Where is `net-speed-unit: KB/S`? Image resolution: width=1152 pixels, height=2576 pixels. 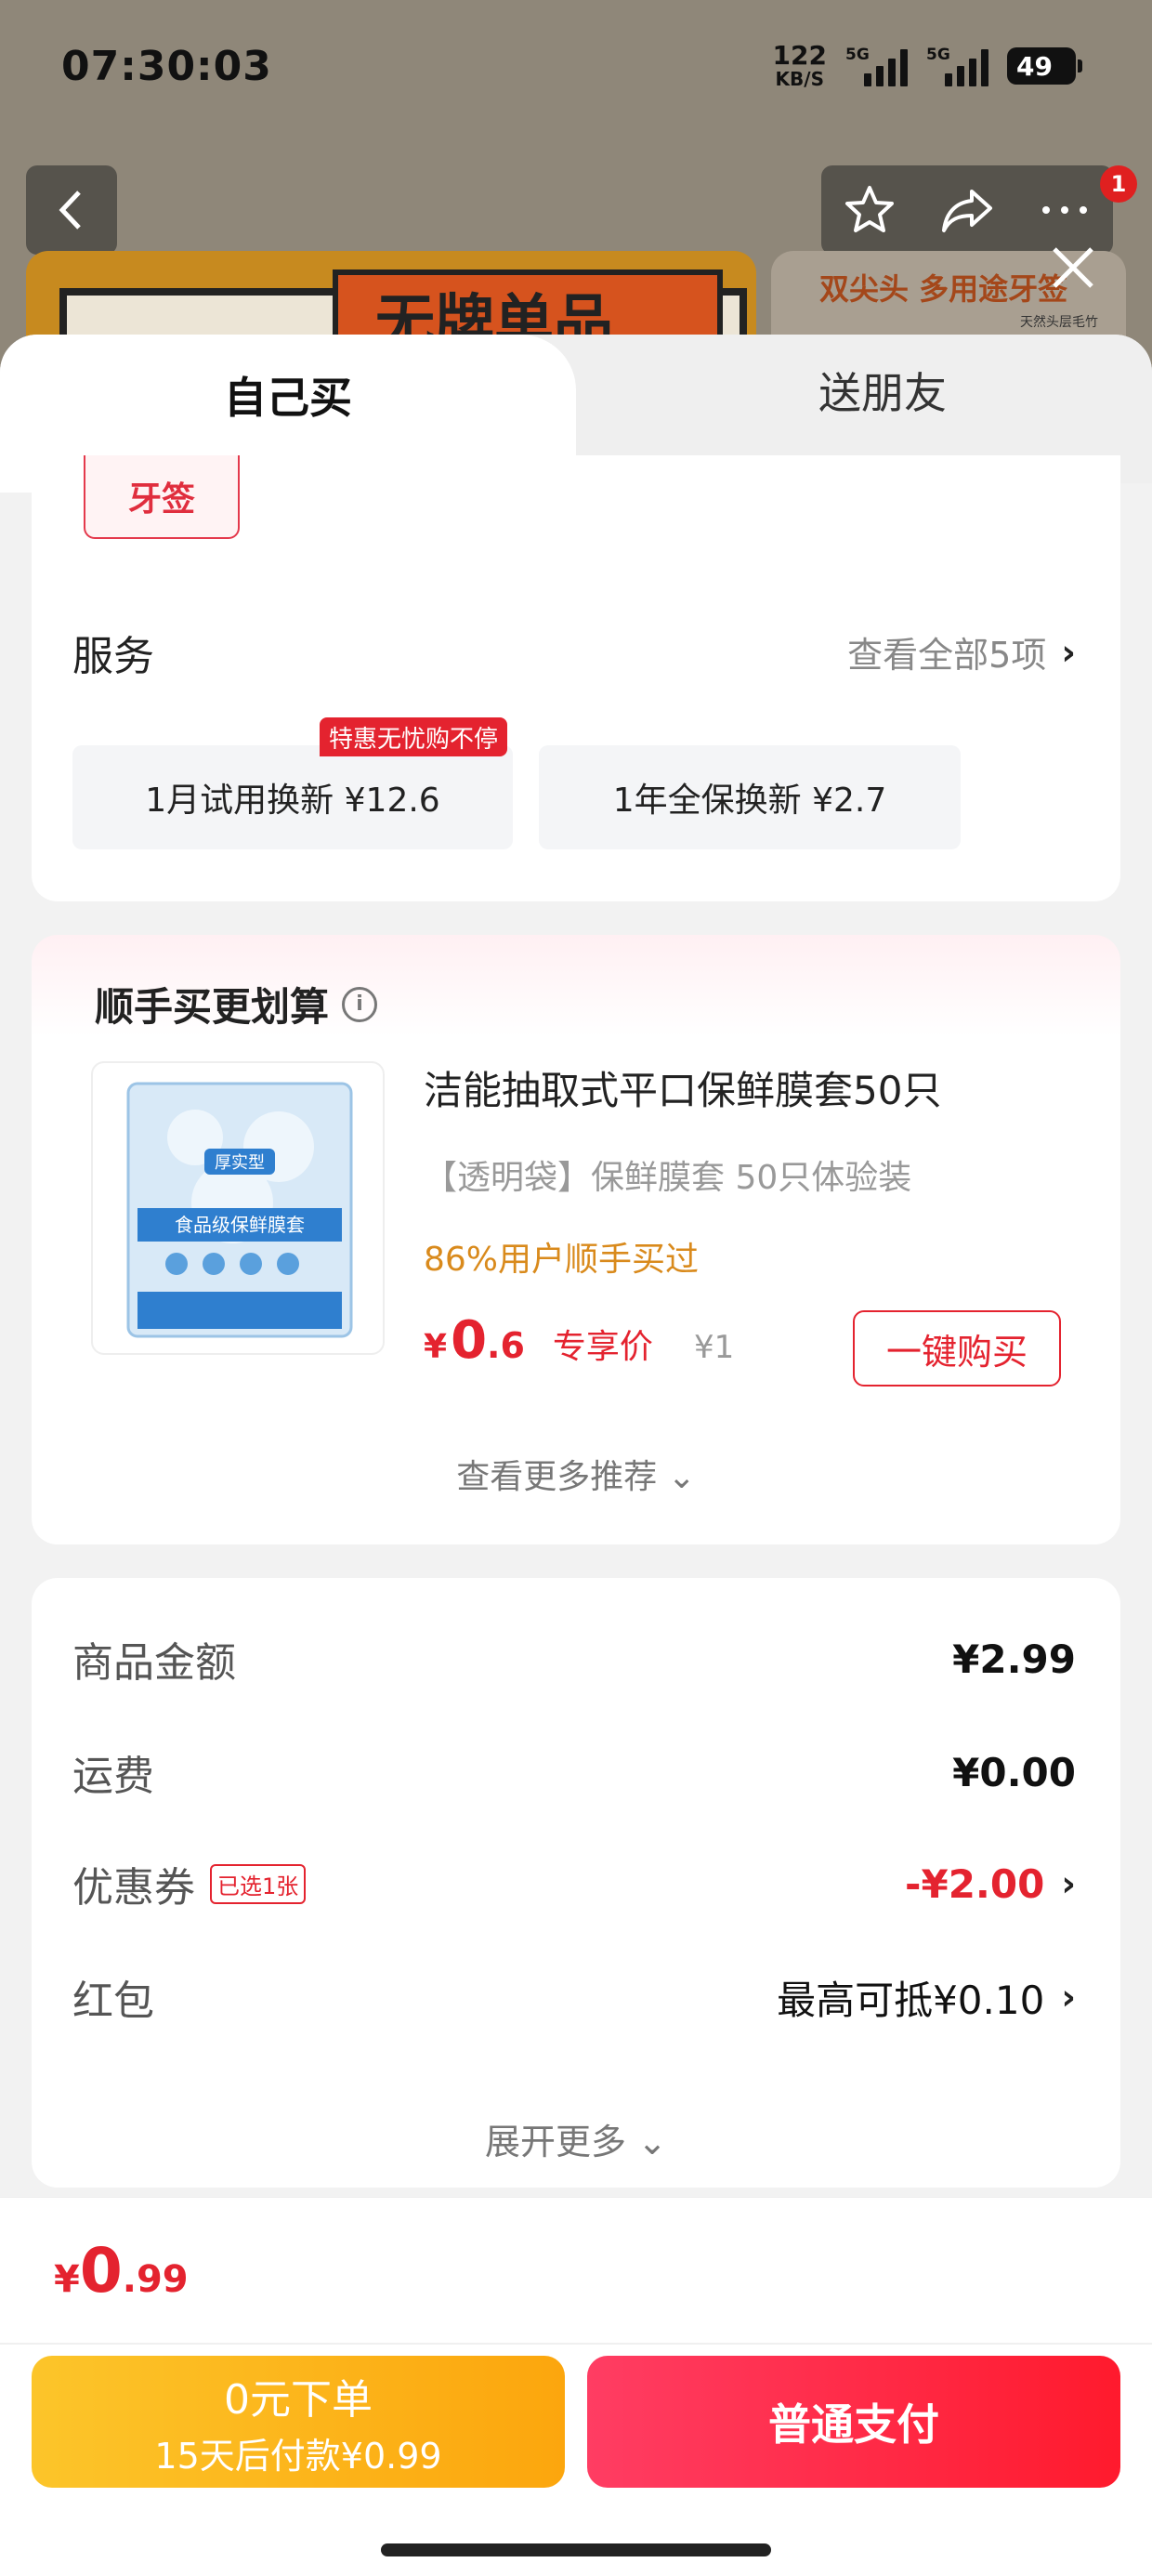
net-speed-unit: KB/S is located at coordinates (799, 79).